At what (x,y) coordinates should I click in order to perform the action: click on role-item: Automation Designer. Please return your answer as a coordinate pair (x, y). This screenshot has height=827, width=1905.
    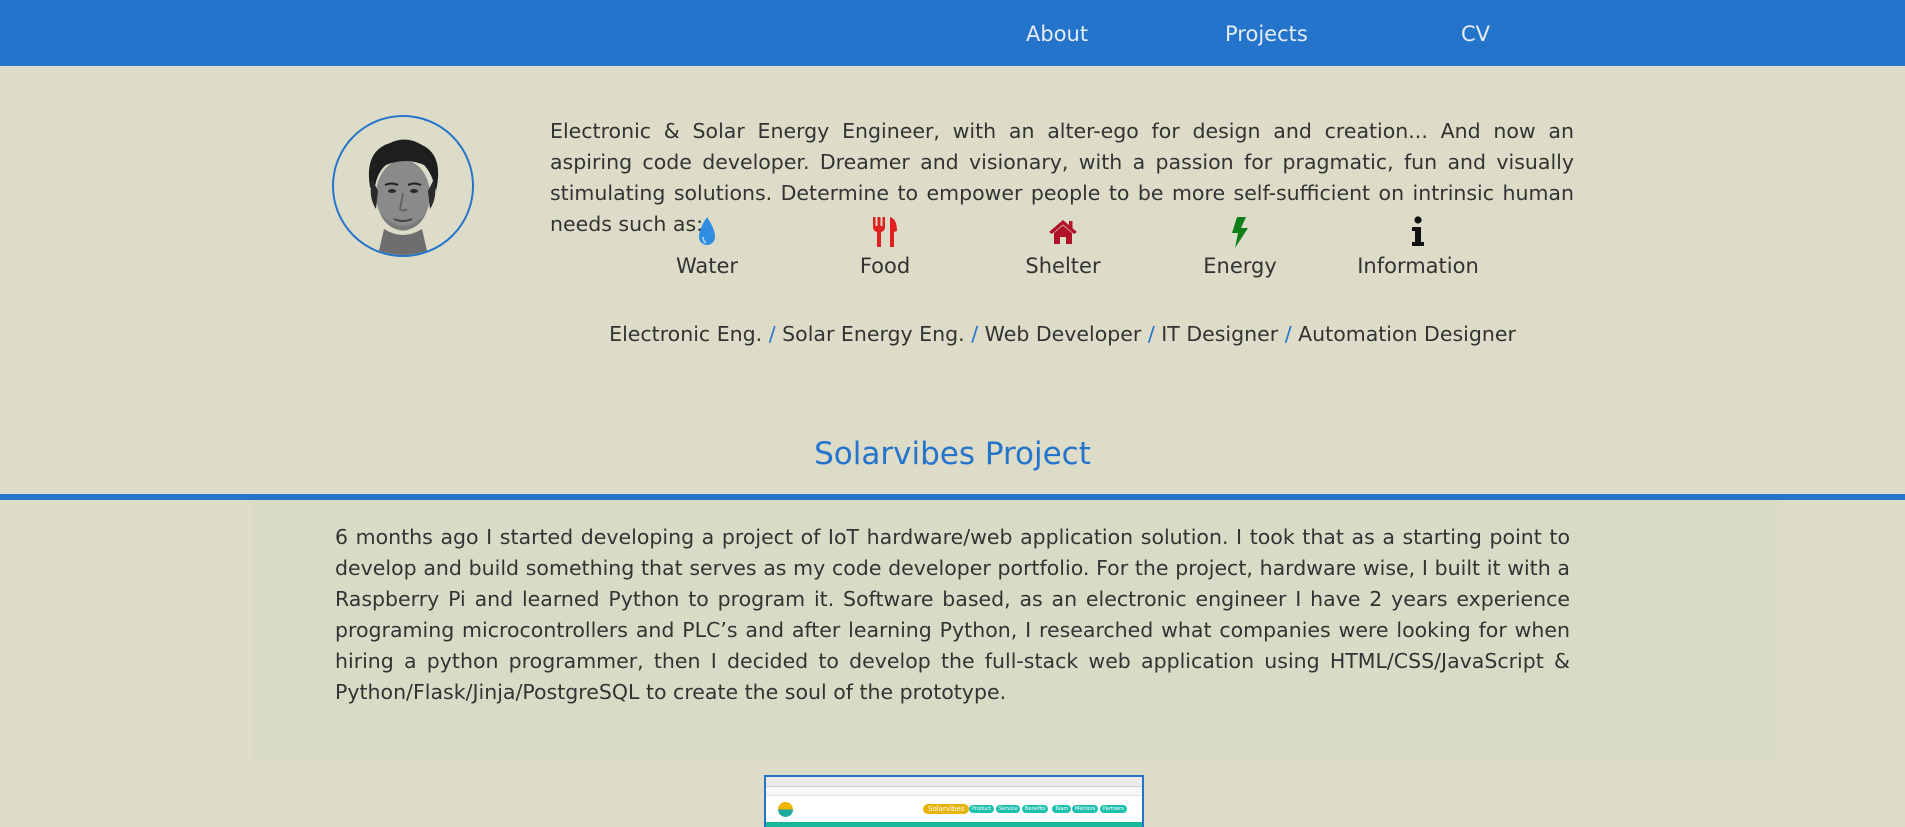
    Looking at the image, I should click on (1407, 334).